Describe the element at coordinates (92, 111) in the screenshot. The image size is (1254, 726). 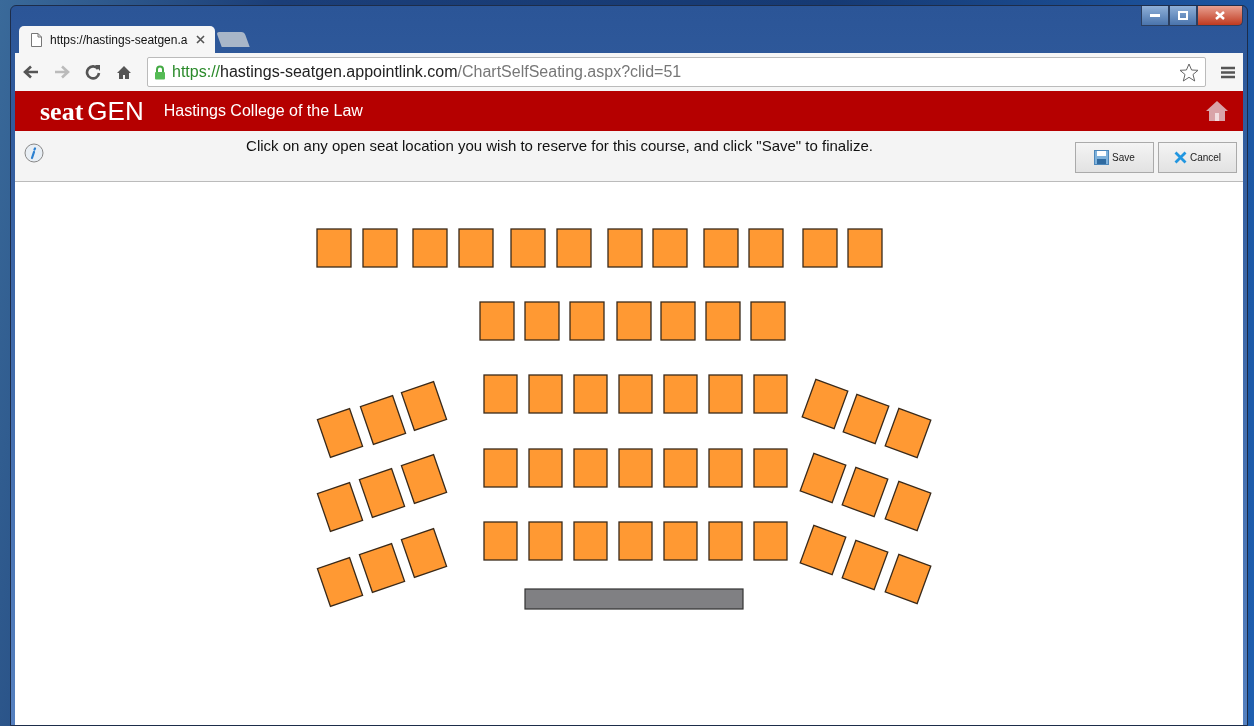
I see `logo: seatGEN` at that location.